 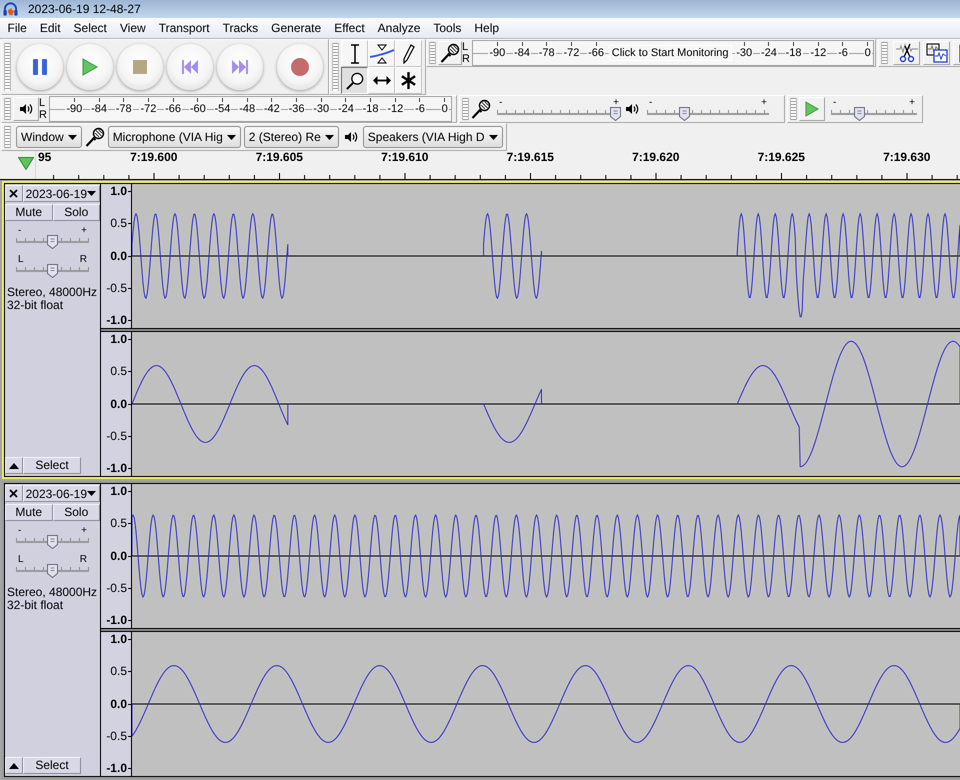 I want to click on play-button, so click(x=90, y=67).